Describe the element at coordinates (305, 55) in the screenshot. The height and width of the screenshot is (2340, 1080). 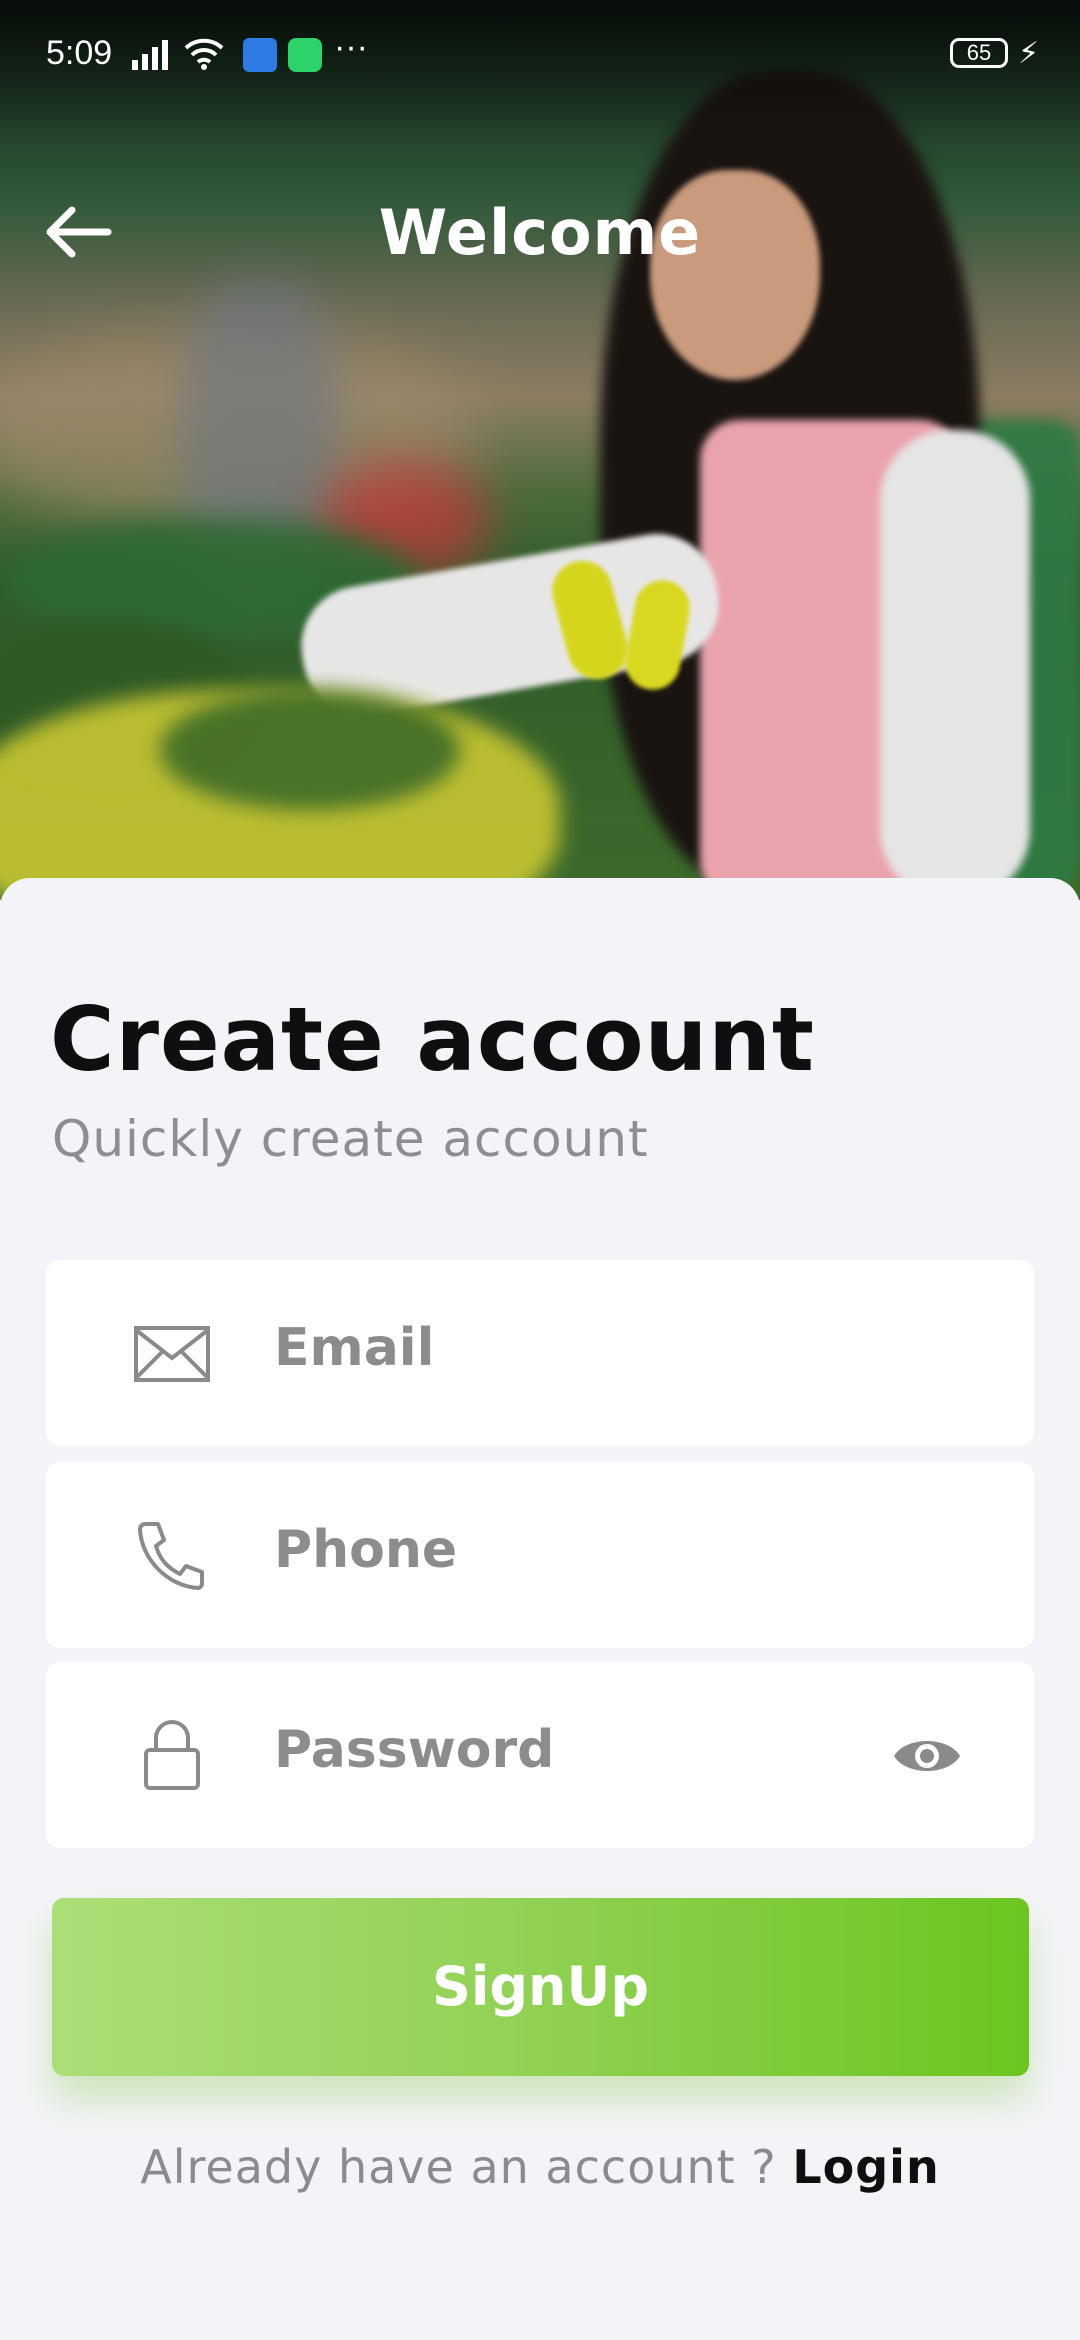
I see `message-notification-icon` at that location.